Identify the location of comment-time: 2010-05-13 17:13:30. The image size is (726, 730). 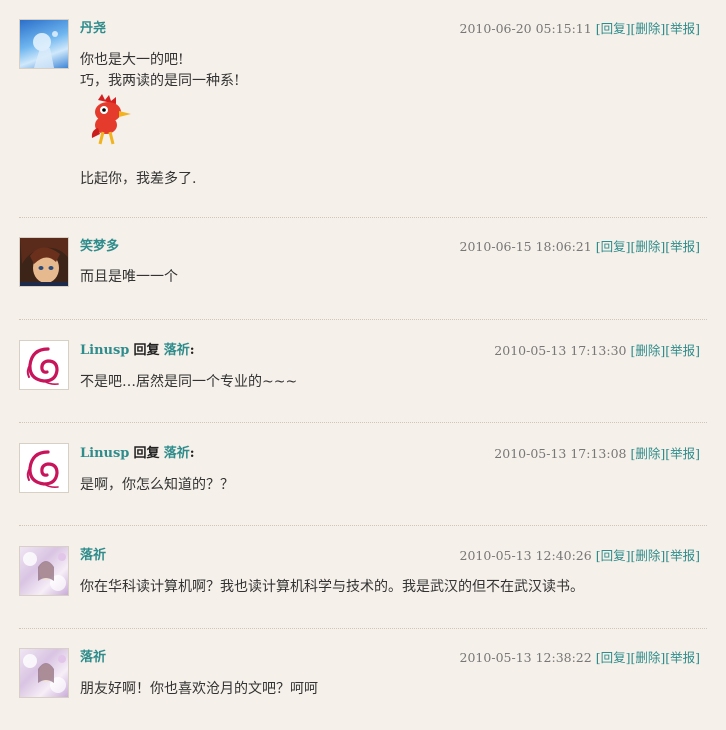
(560, 350).